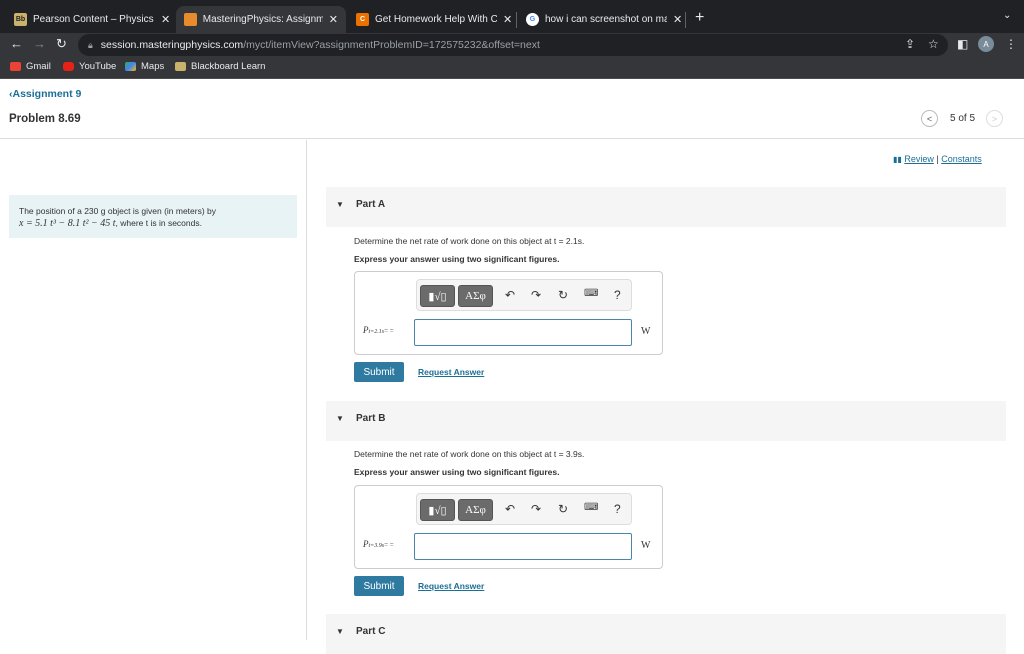 Image resolution: width=1024 pixels, height=654 pixels. I want to click on bookmark-label: Gmail, so click(38, 66).